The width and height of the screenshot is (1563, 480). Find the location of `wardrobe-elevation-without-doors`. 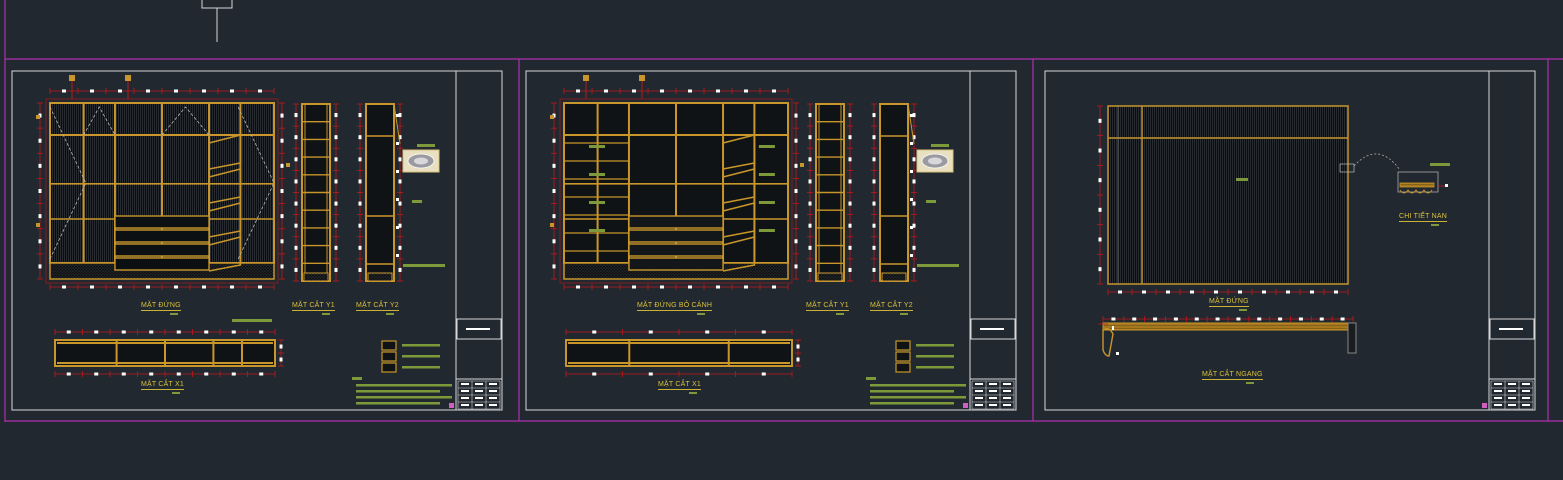

wardrobe-elevation-without-doors is located at coordinates (677, 182).